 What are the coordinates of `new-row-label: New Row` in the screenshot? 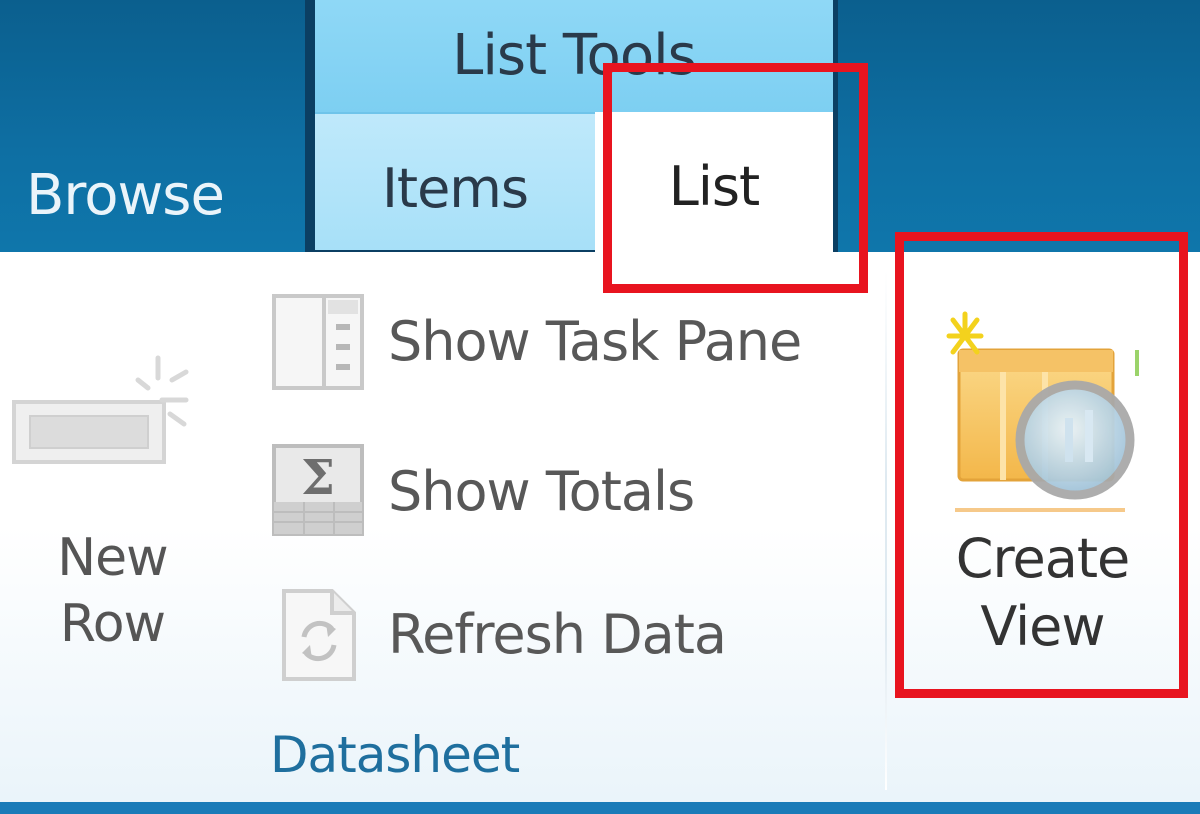 It's located at (112, 591).